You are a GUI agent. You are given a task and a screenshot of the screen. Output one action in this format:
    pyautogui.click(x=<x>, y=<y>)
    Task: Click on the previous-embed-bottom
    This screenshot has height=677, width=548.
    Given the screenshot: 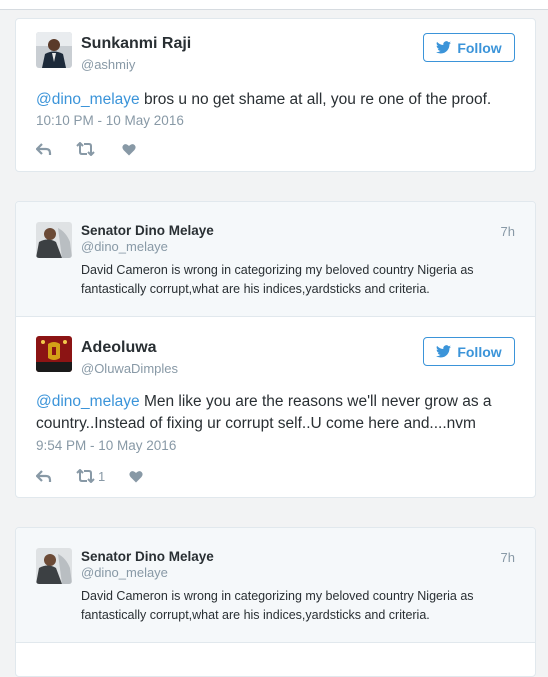 What is the action you would take?
    pyautogui.click(x=274, y=5)
    